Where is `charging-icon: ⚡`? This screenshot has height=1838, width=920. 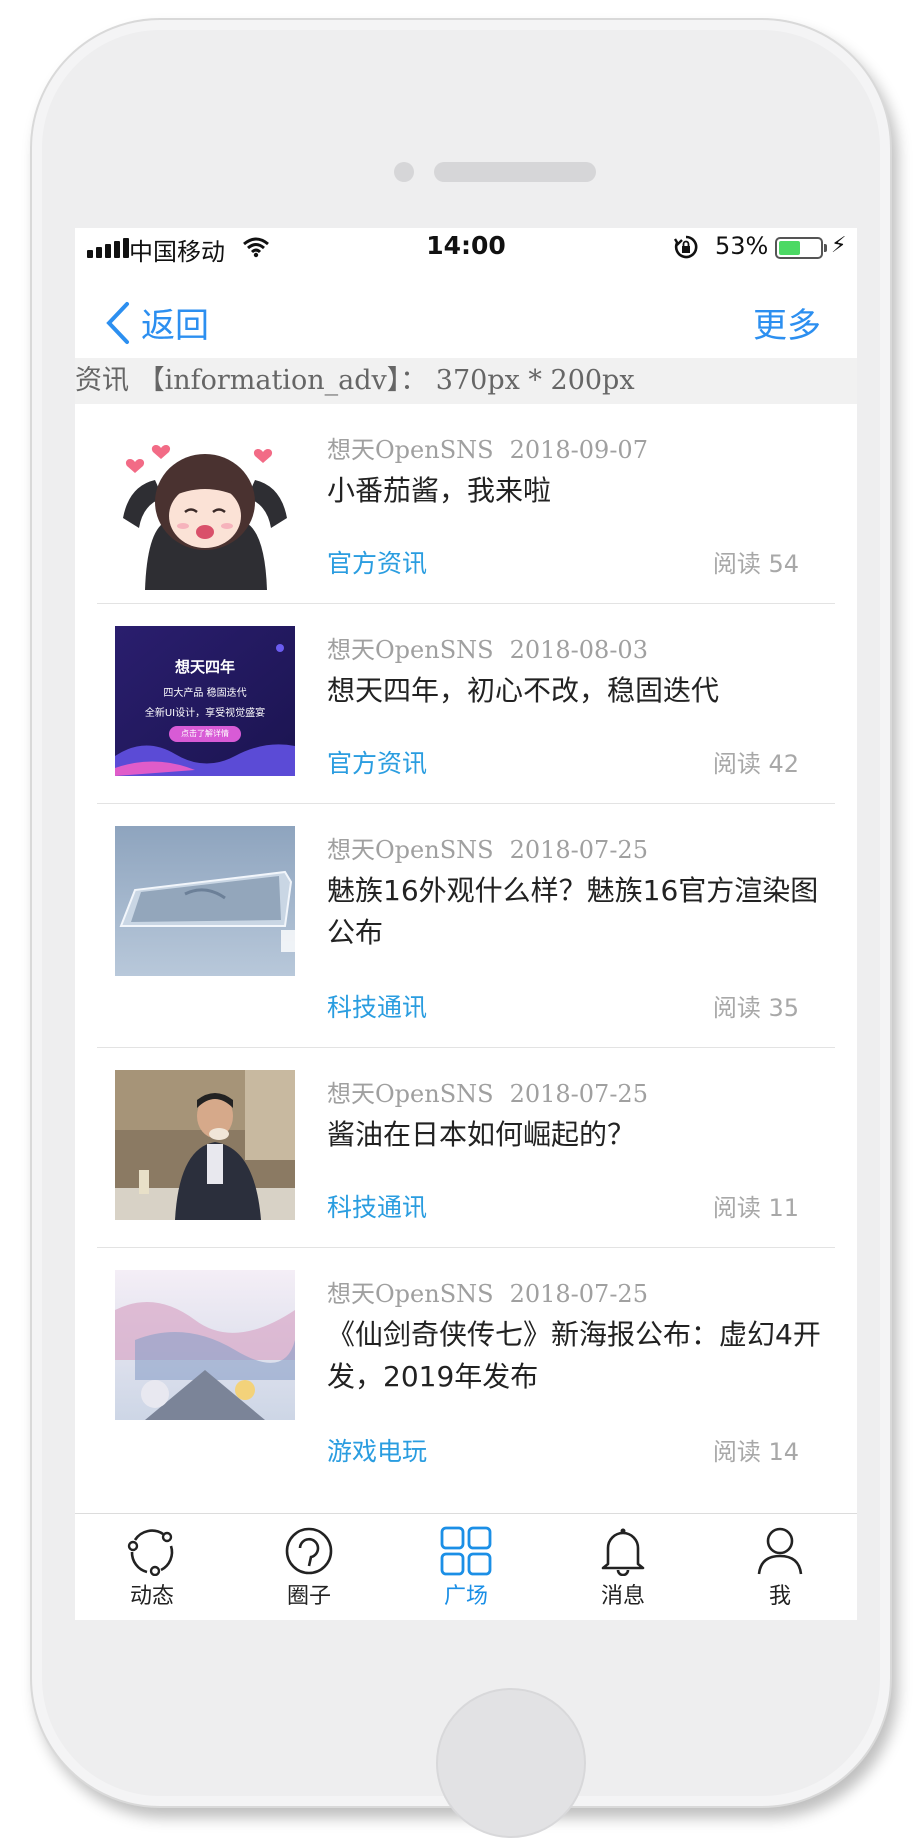 charging-icon: ⚡ is located at coordinates (839, 245).